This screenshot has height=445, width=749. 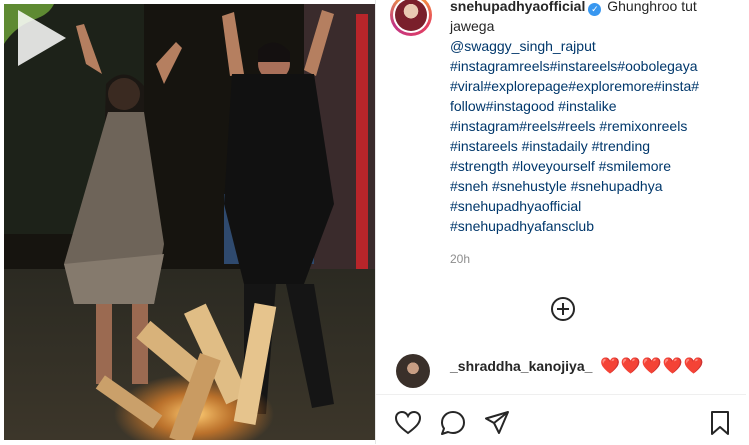 I want to click on comment-row: _shraddha_kanojiya_ ❤️❤️❤️❤️❤️, so click(x=566, y=371).